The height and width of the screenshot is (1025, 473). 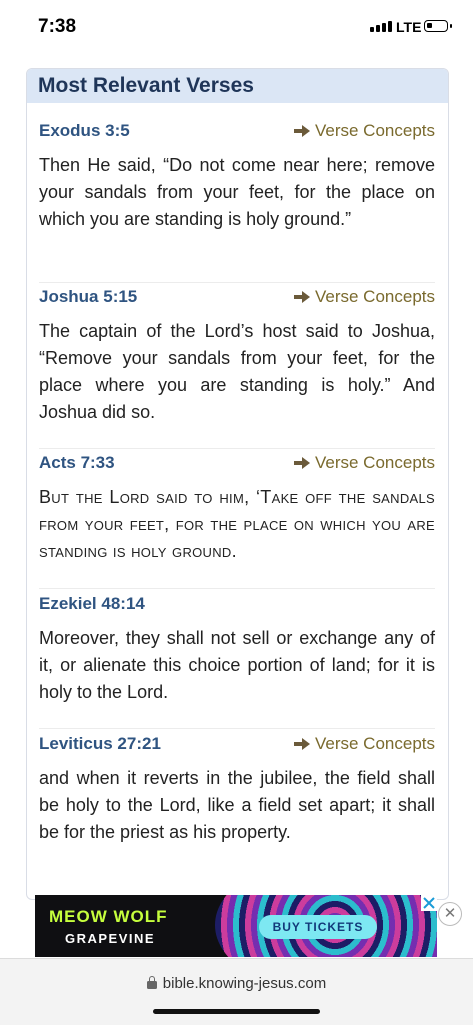 What do you see at coordinates (236, 30) in the screenshot?
I see `status-bar: 7:38 LTE` at bounding box center [236, 30].